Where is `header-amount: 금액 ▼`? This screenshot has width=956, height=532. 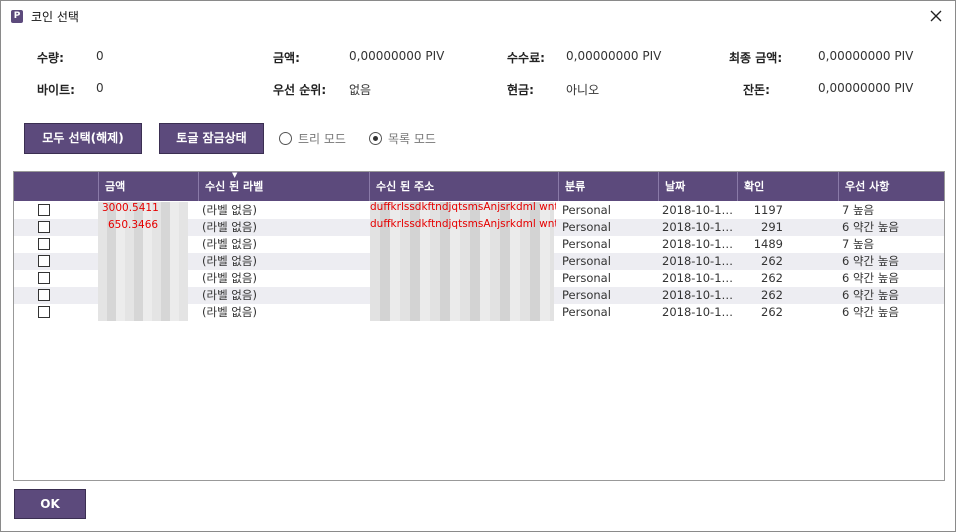
header-amount: 금액 ▼ is located at coordinates (167, 186).